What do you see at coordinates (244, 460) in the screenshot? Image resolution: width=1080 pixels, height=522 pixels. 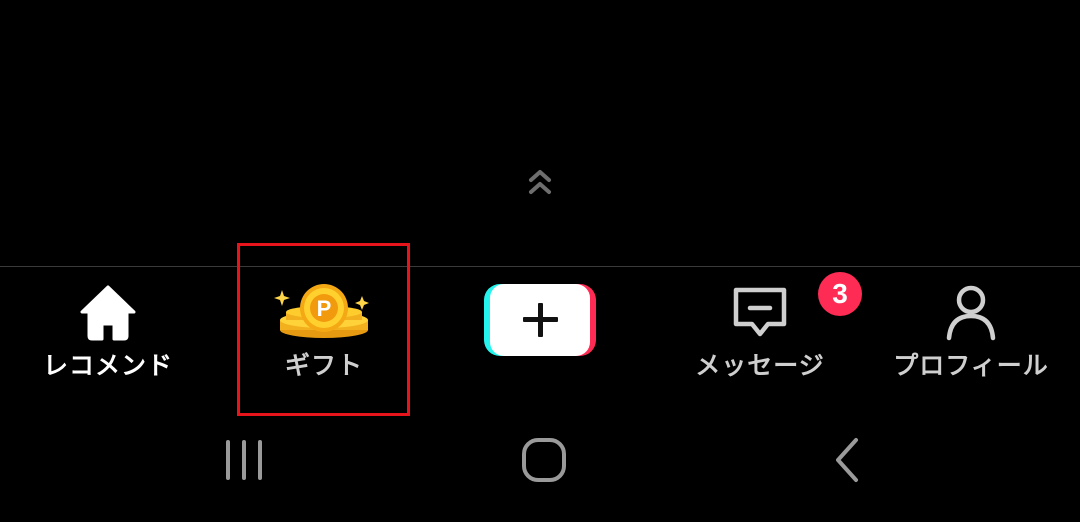 I see `recents-icon` at bounding box center [244, 460].